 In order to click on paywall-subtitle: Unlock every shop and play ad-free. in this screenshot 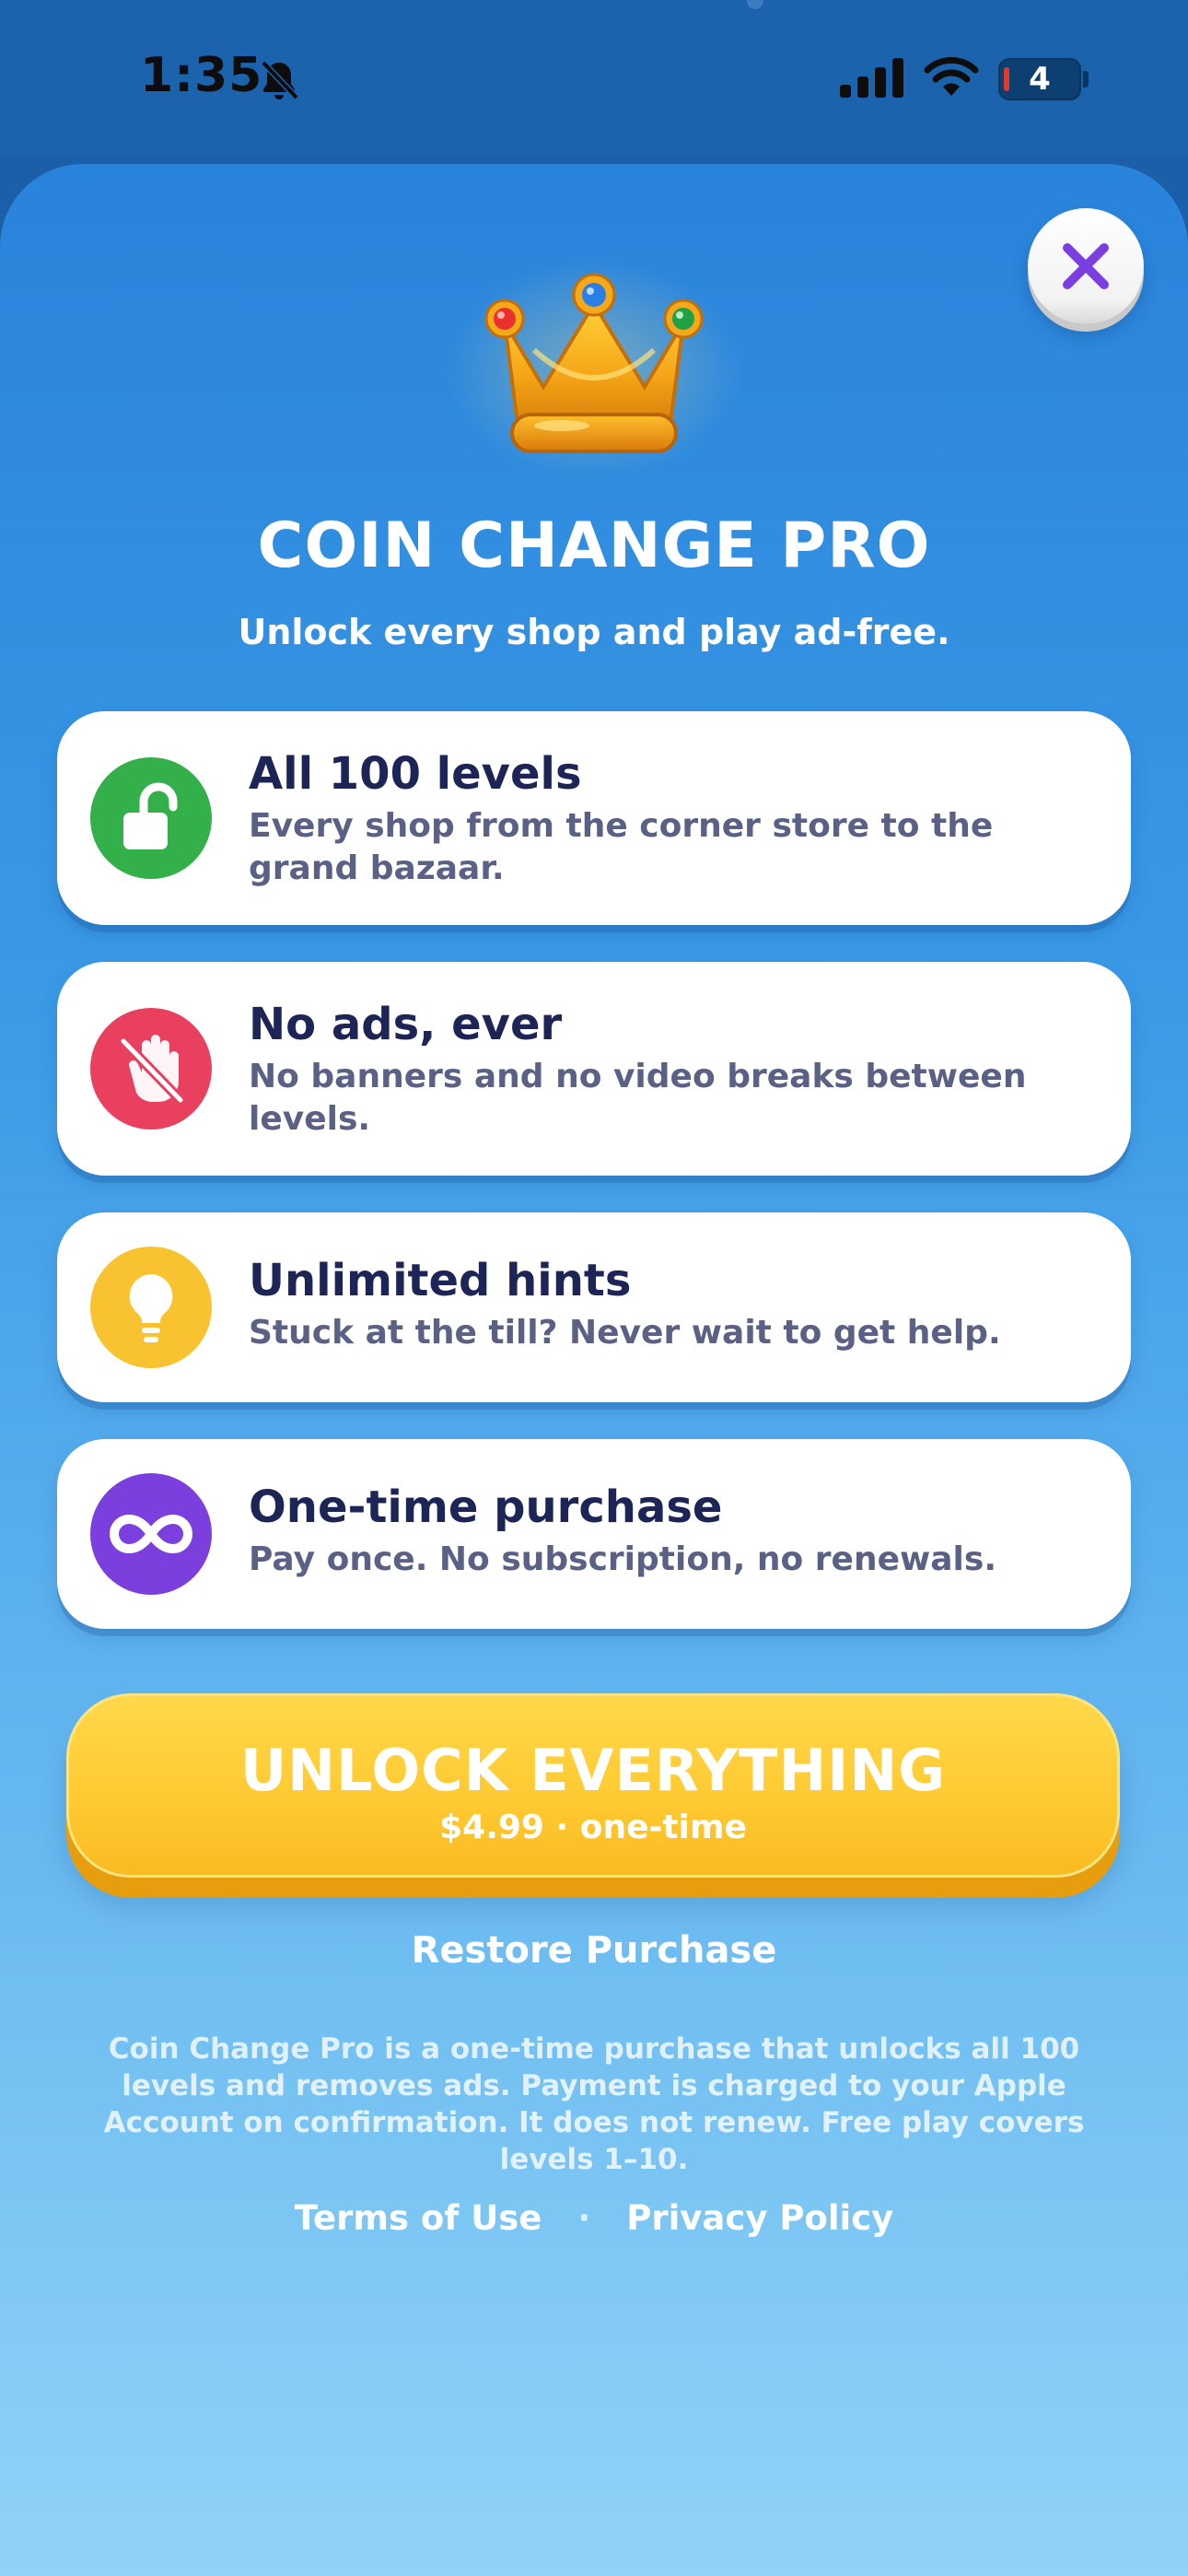, I will do `click(594, 632)`.